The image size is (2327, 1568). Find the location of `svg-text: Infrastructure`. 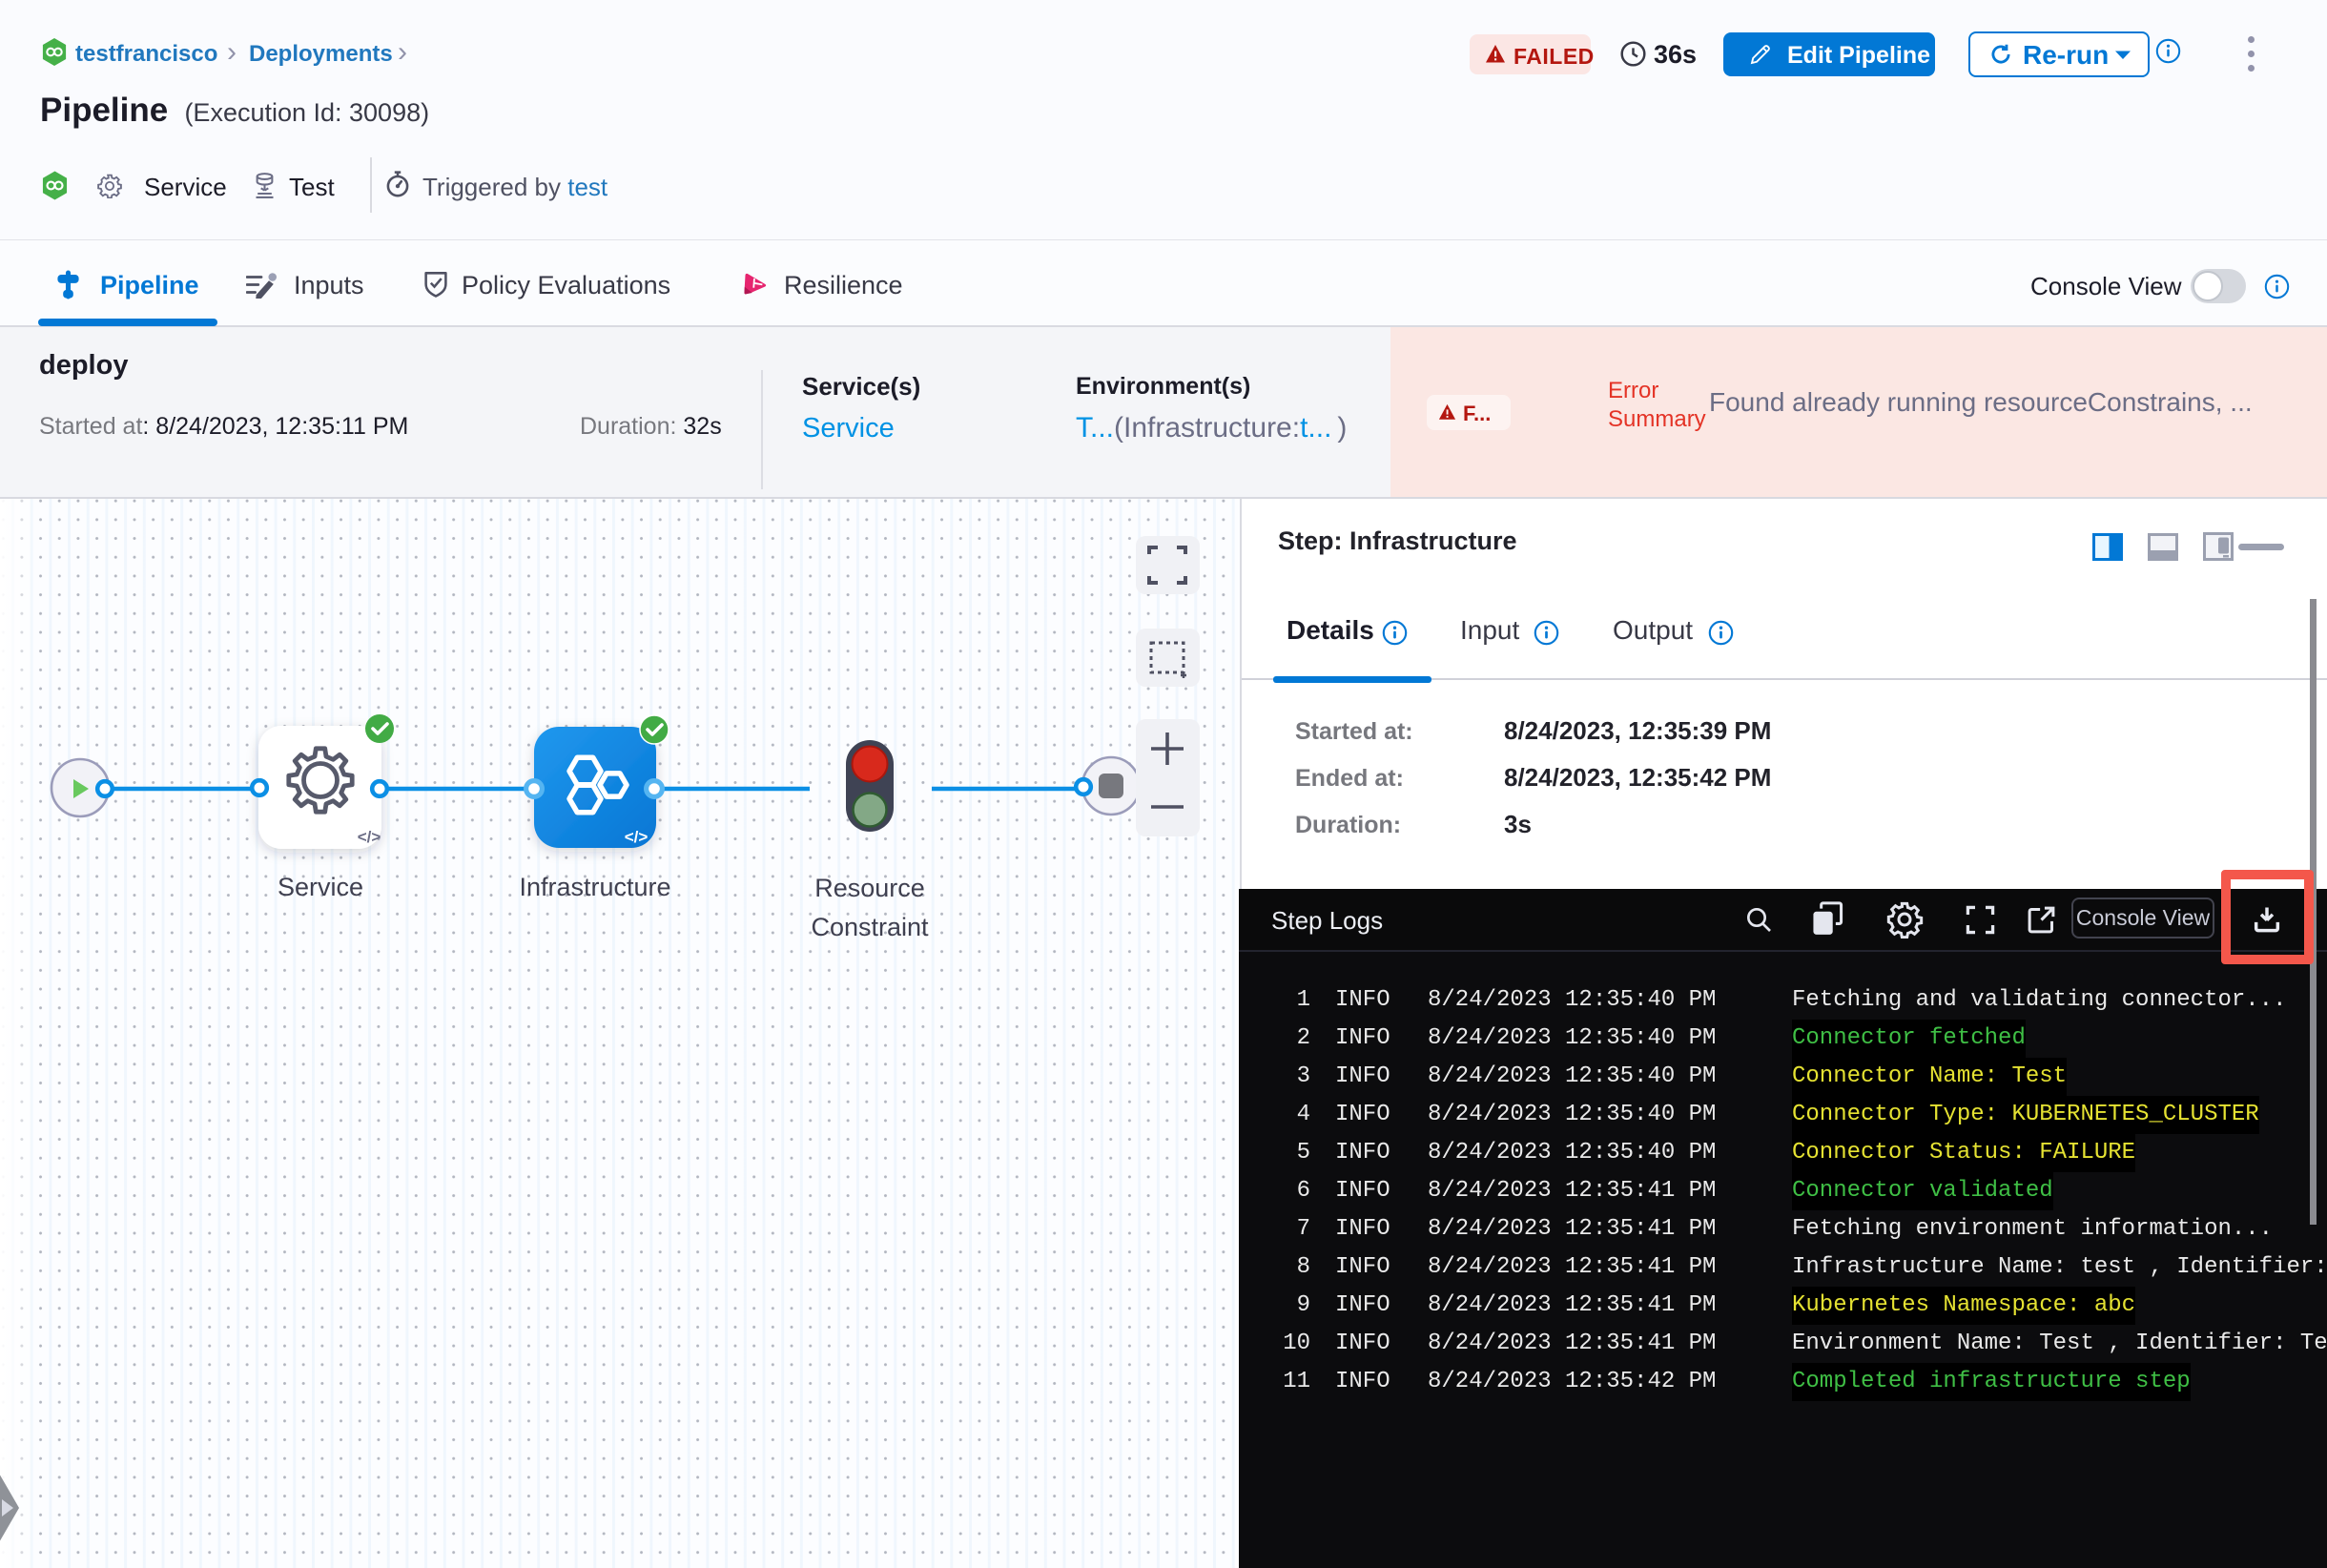

svg-text: Infrastructure is located at coordinates (594, 887).